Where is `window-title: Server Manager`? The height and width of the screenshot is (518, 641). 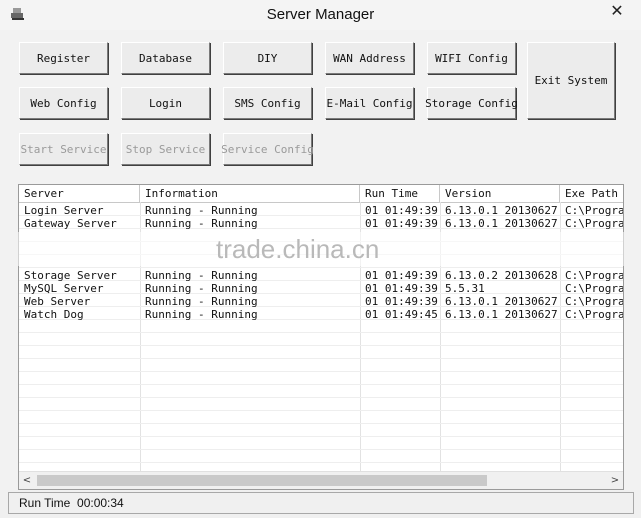
window-title: Server Manager is located at coordinates (320, 14).